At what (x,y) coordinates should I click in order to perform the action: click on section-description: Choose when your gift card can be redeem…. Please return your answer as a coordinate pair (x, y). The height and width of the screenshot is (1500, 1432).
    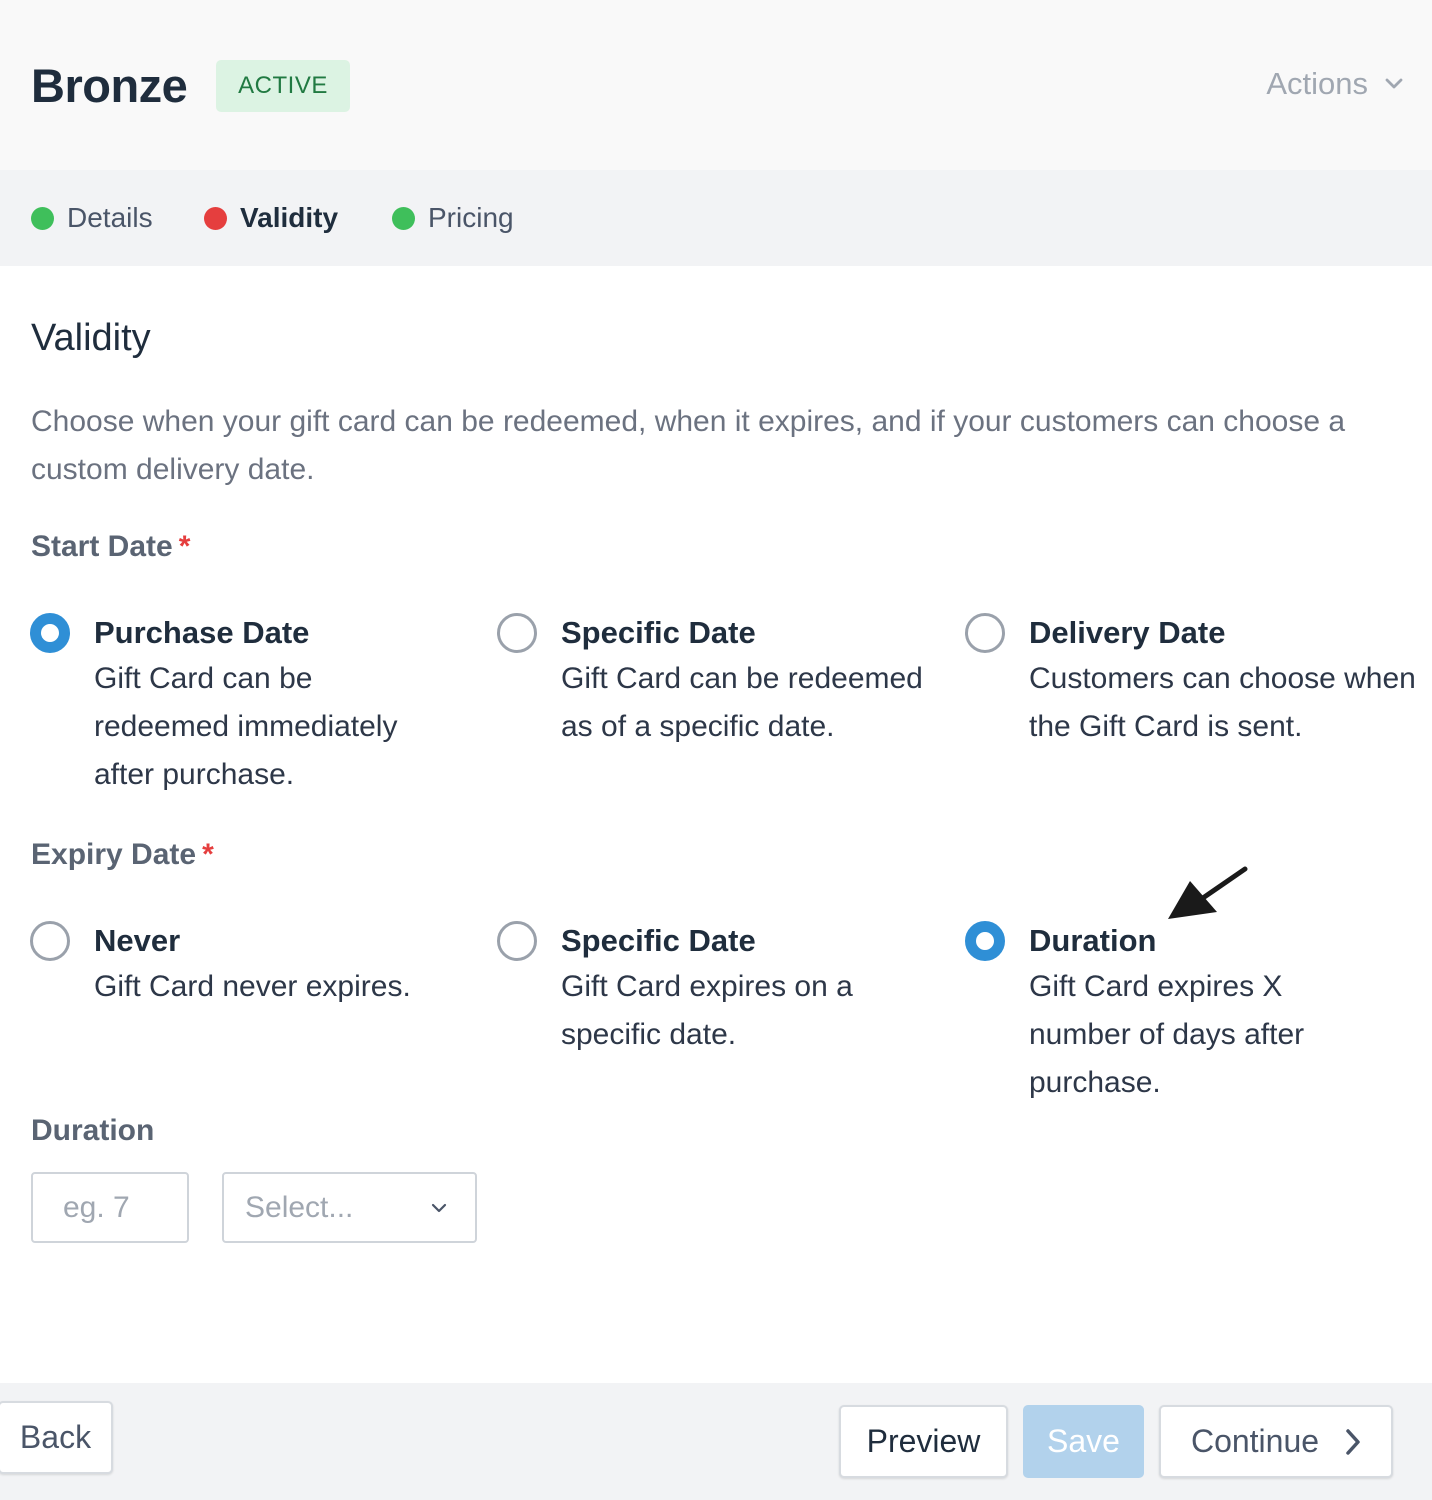
    Looking at the image, I should click on (688, 445).